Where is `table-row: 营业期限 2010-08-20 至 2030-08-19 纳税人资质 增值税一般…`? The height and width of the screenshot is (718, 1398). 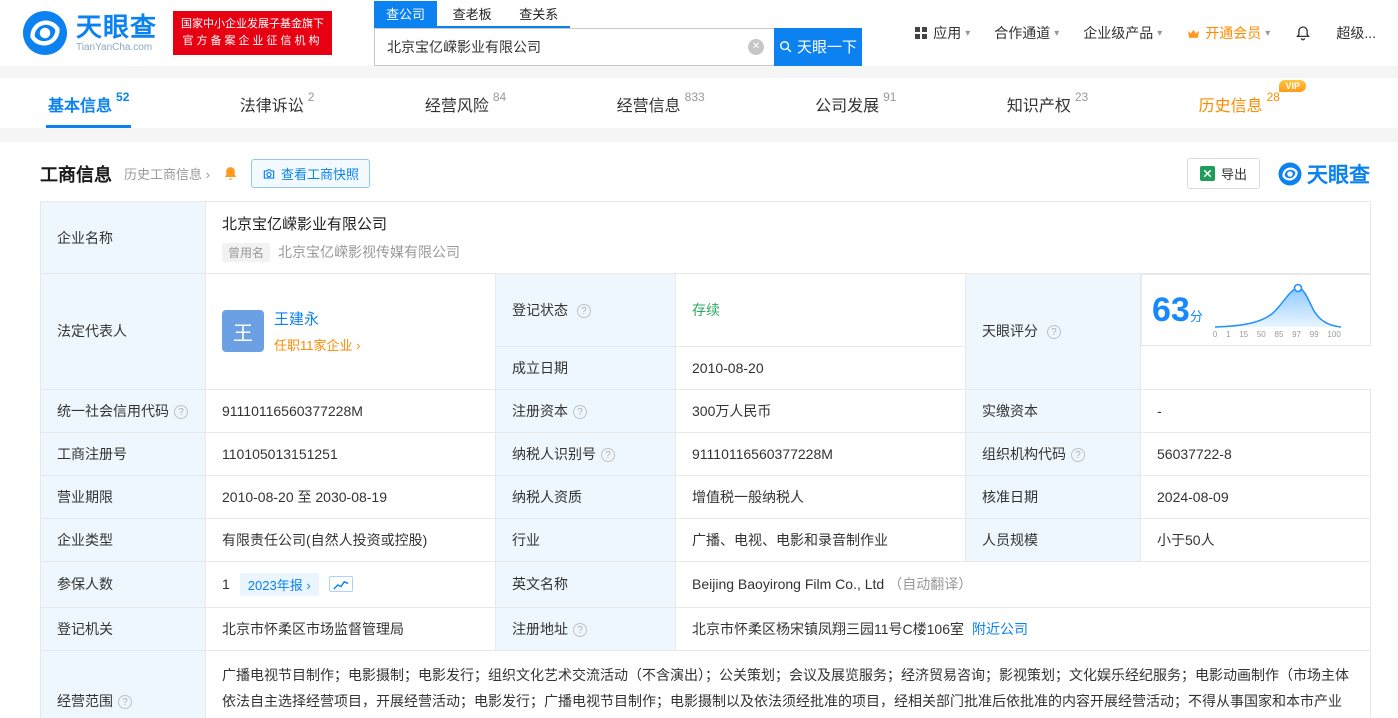 table-row: 营业期限 2010-08-20 至 2030-08-19 纳税人资质 增值税一般… is located at coordinates (705, 496).